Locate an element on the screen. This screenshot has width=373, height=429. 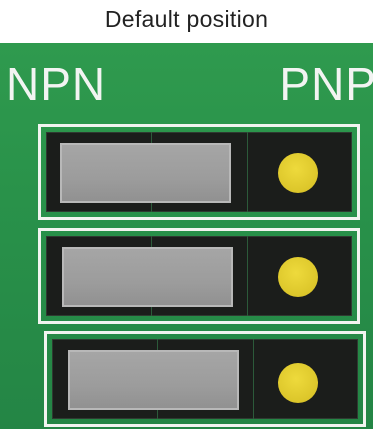
caption-title: Default position is located at coordinates (186, 19).